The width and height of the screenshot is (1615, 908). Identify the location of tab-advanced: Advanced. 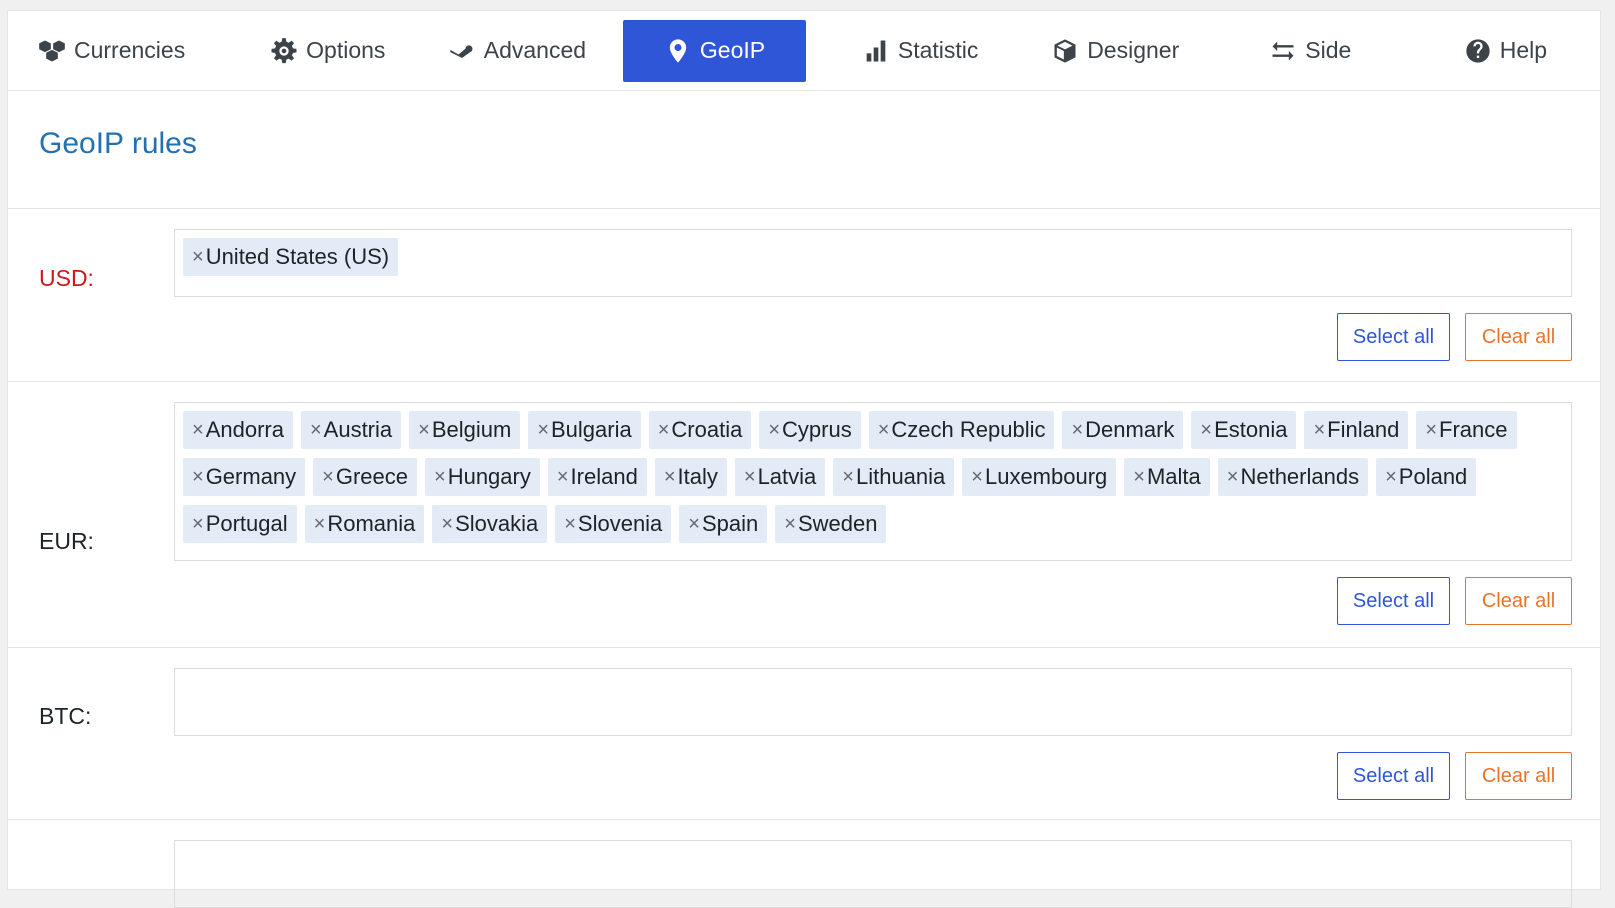
(516, 51).